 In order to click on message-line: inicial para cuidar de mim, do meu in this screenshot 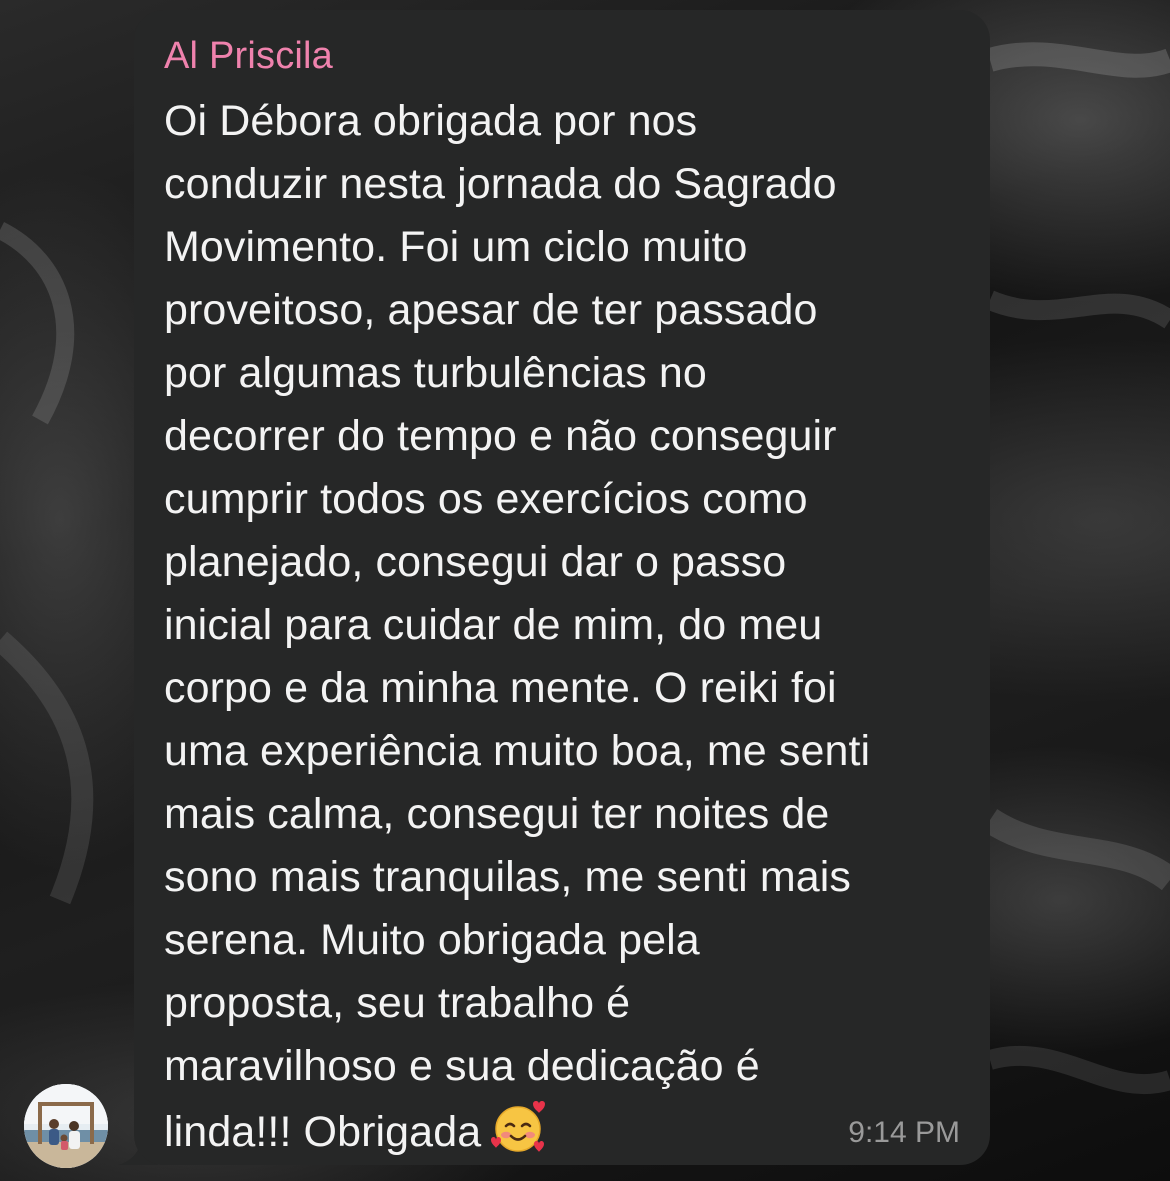, I will do `click(493, 625)`.